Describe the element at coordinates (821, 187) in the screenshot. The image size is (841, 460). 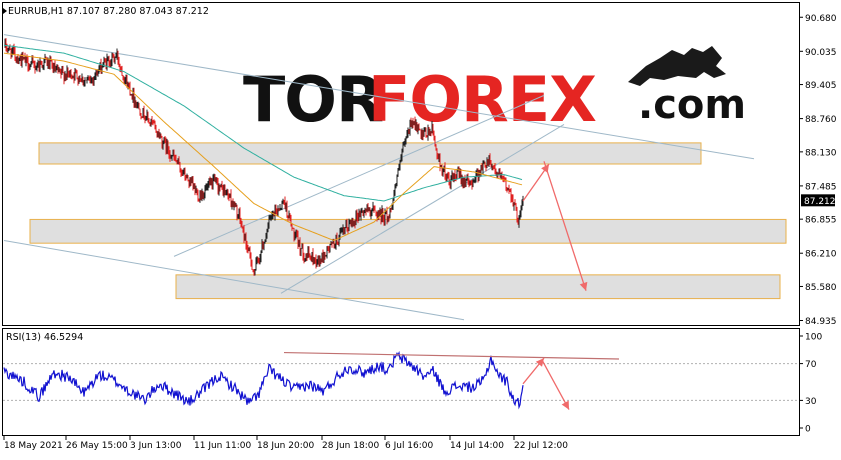
I see `y-tick-label: 87.485` at that location.